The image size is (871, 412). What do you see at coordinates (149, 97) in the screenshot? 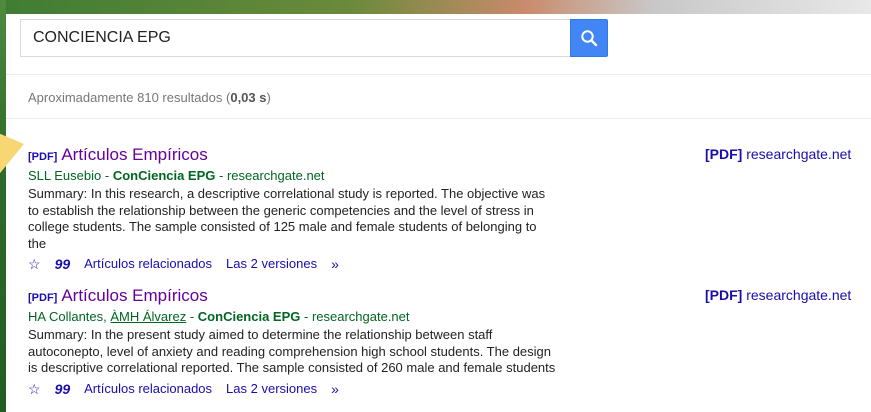
I see `results-stats: Aproximadamente 810 resultados (0,03 s)` at bounding box center [149, 97].